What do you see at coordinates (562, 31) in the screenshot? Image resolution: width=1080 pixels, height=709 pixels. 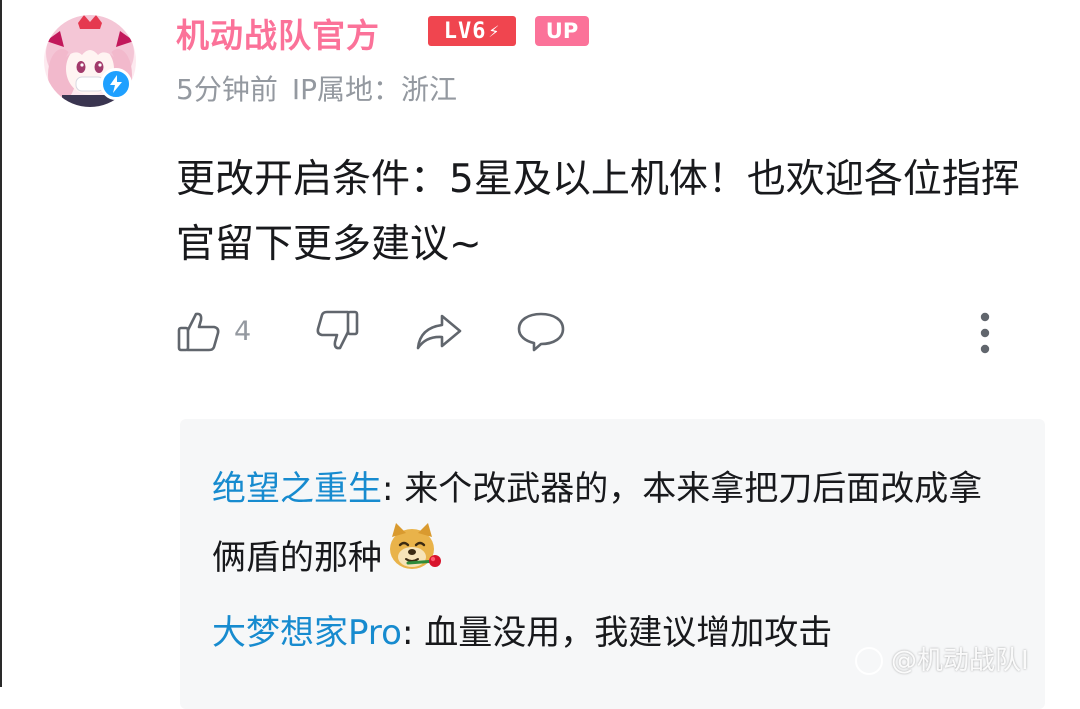 I see `up-badge: UP` at bounding box center [562, 31].